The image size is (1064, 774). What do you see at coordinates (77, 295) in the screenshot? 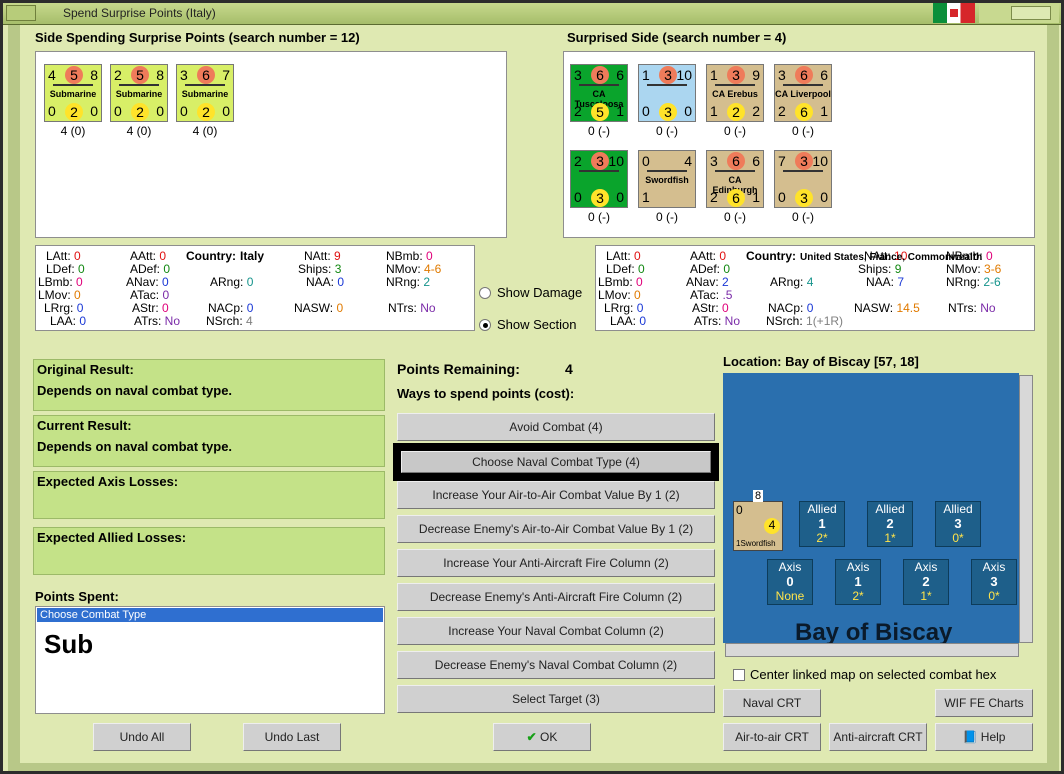
I see `stat-value: 0` at bounding box center [77, 295].